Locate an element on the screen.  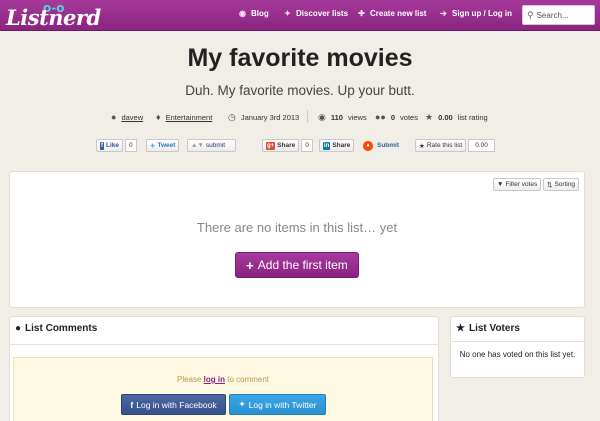
date-text: January 3rd 2013 is located at coordinates (270, 117).